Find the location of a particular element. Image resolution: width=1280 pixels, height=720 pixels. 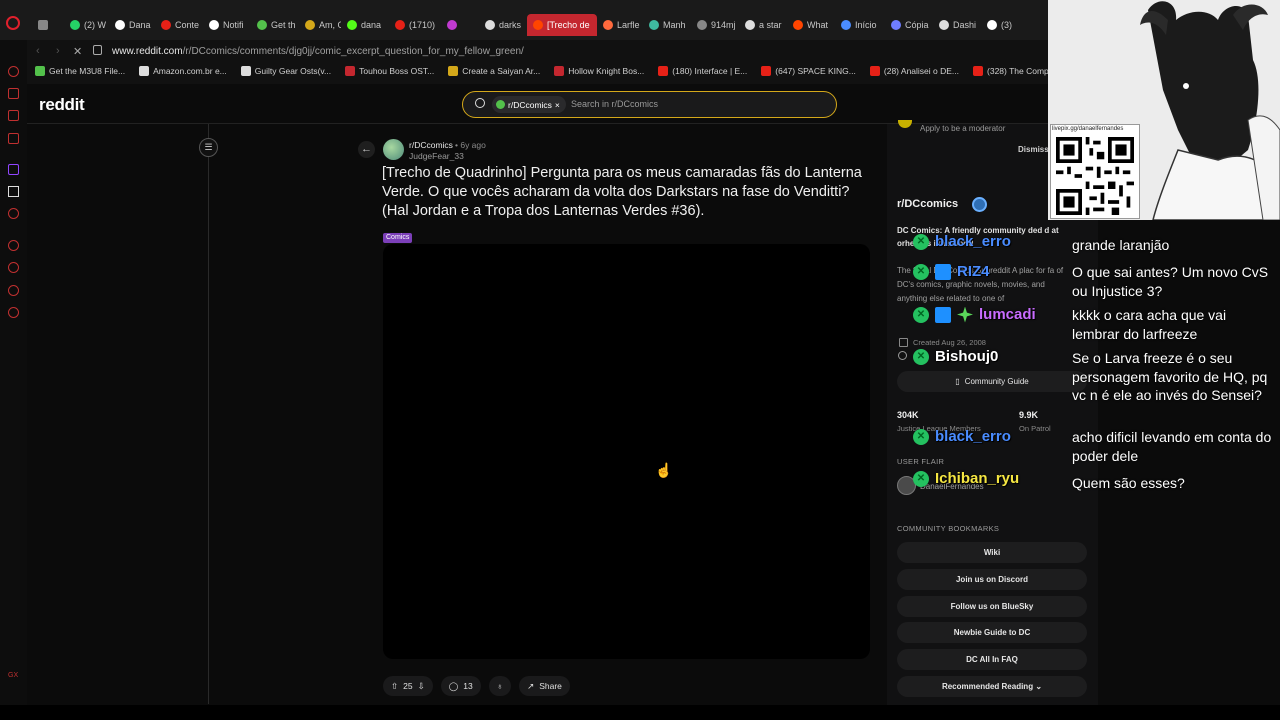

book-icon: ▯ is located at coordinates (957, 381).